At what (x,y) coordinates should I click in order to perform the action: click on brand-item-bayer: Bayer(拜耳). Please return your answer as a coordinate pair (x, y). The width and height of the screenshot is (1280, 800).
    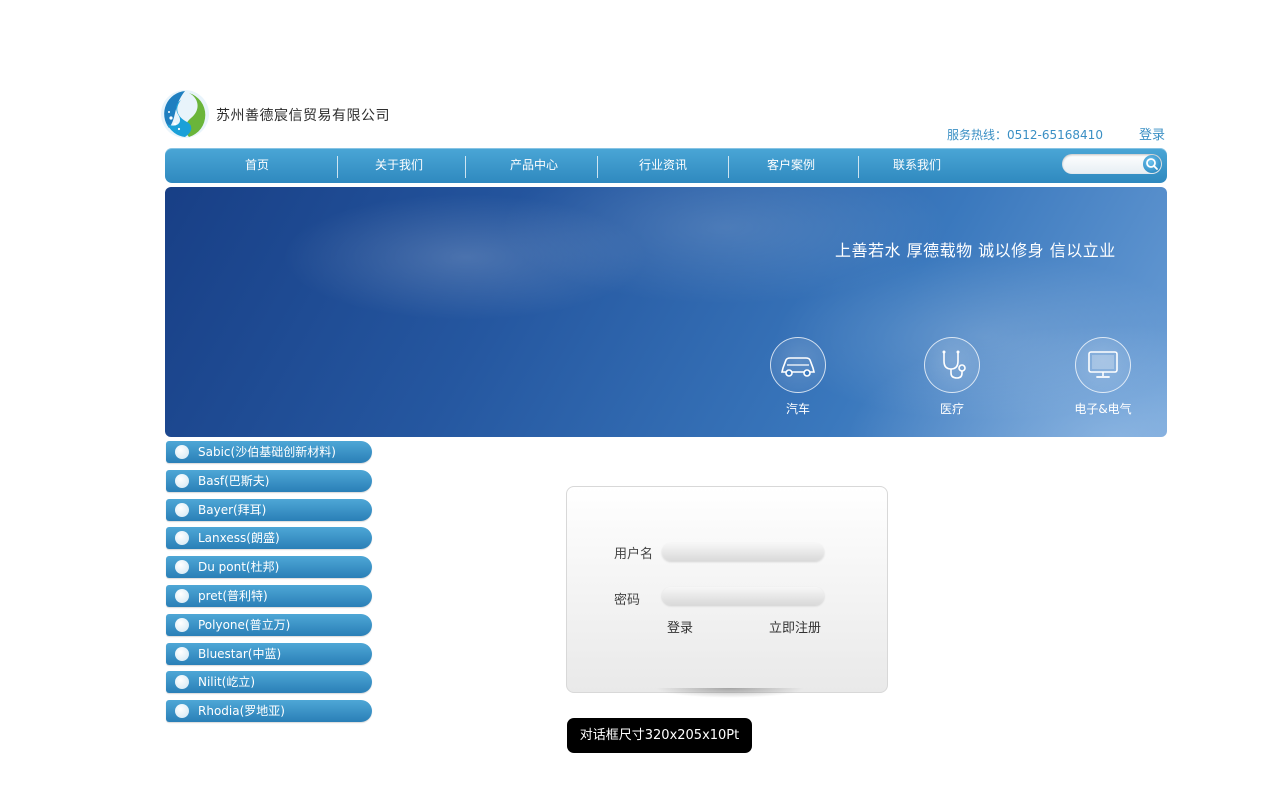
    Looking at the image, I should click on (269, 509).